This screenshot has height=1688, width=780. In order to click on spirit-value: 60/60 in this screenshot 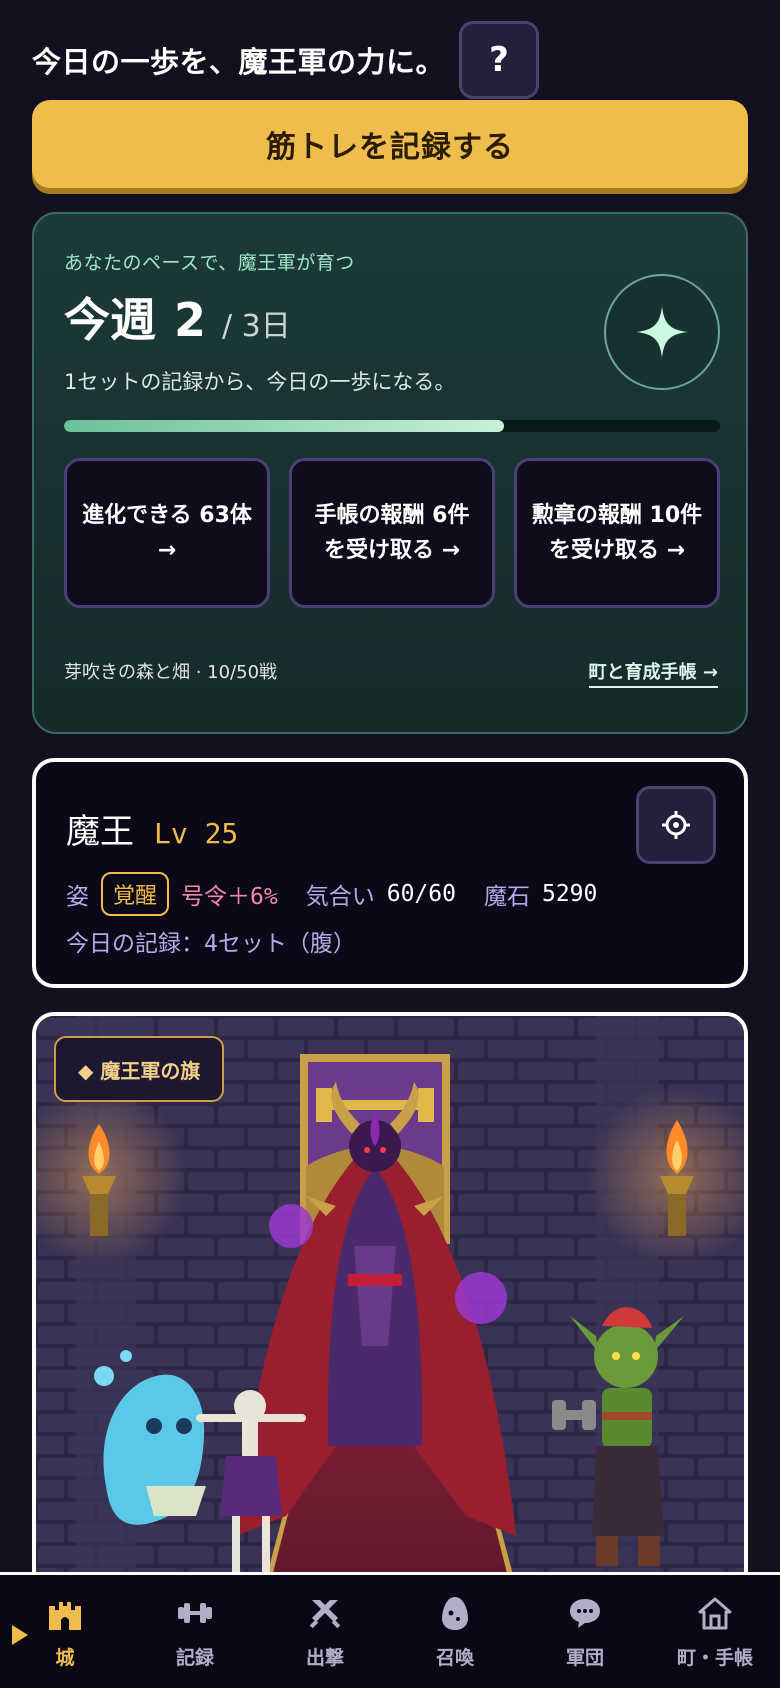, I will do `click(421, 894)`.